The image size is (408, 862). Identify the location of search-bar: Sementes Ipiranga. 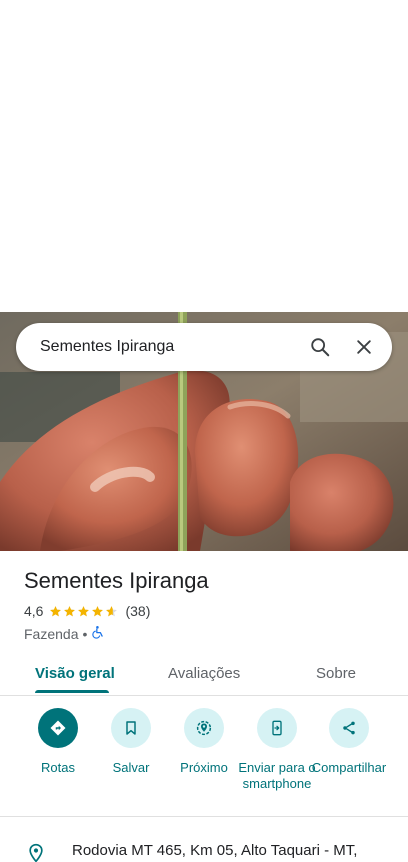
(204, 347).